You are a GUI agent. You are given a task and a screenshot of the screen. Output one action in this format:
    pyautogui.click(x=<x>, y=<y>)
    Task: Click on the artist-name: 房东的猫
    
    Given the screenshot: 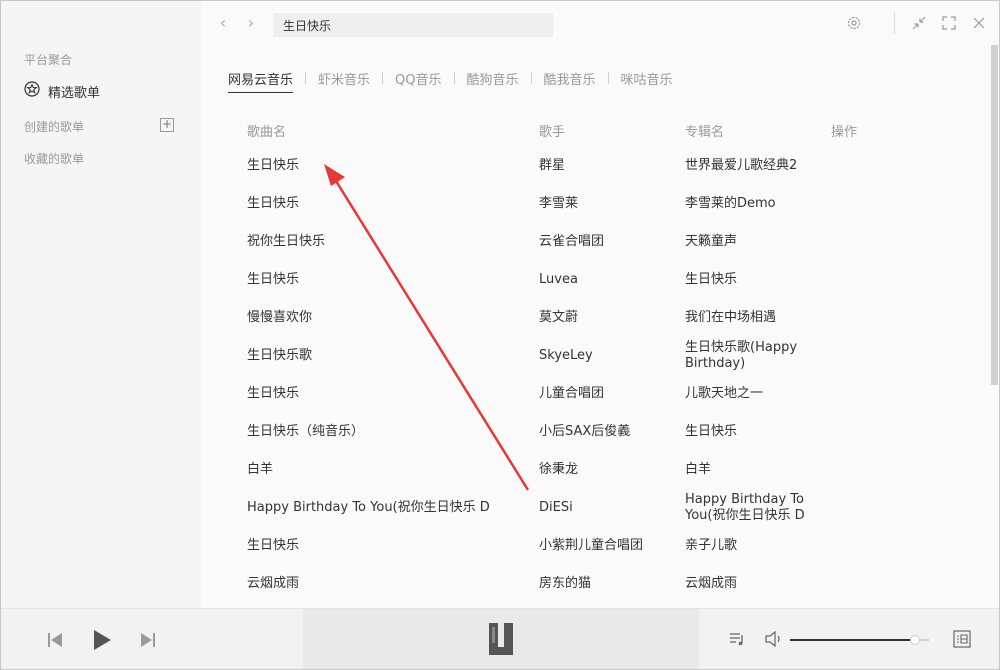 What is the action you would take?
    pyautogui.click(x=565, y=583)
    